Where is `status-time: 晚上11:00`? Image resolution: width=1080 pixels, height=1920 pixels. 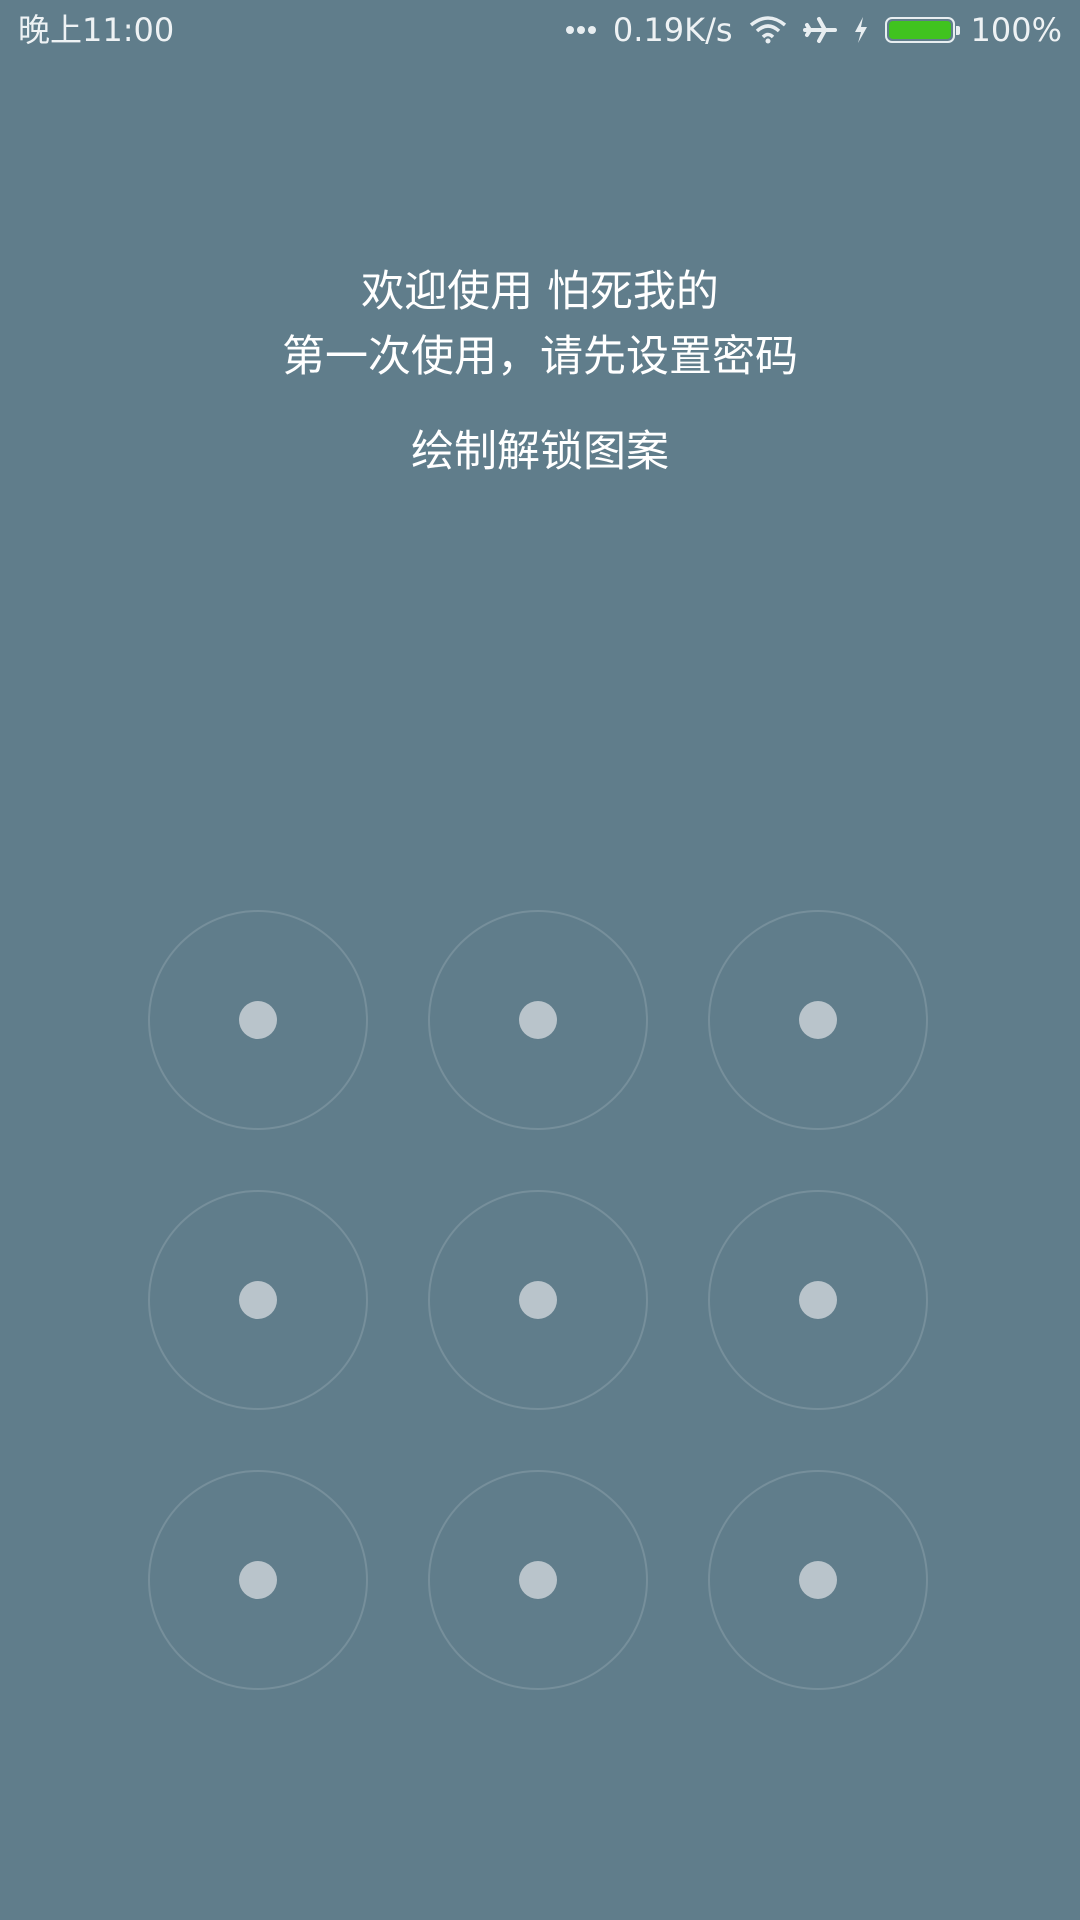
status-time: 晚上11:00 is located at coordinates (96, 30).